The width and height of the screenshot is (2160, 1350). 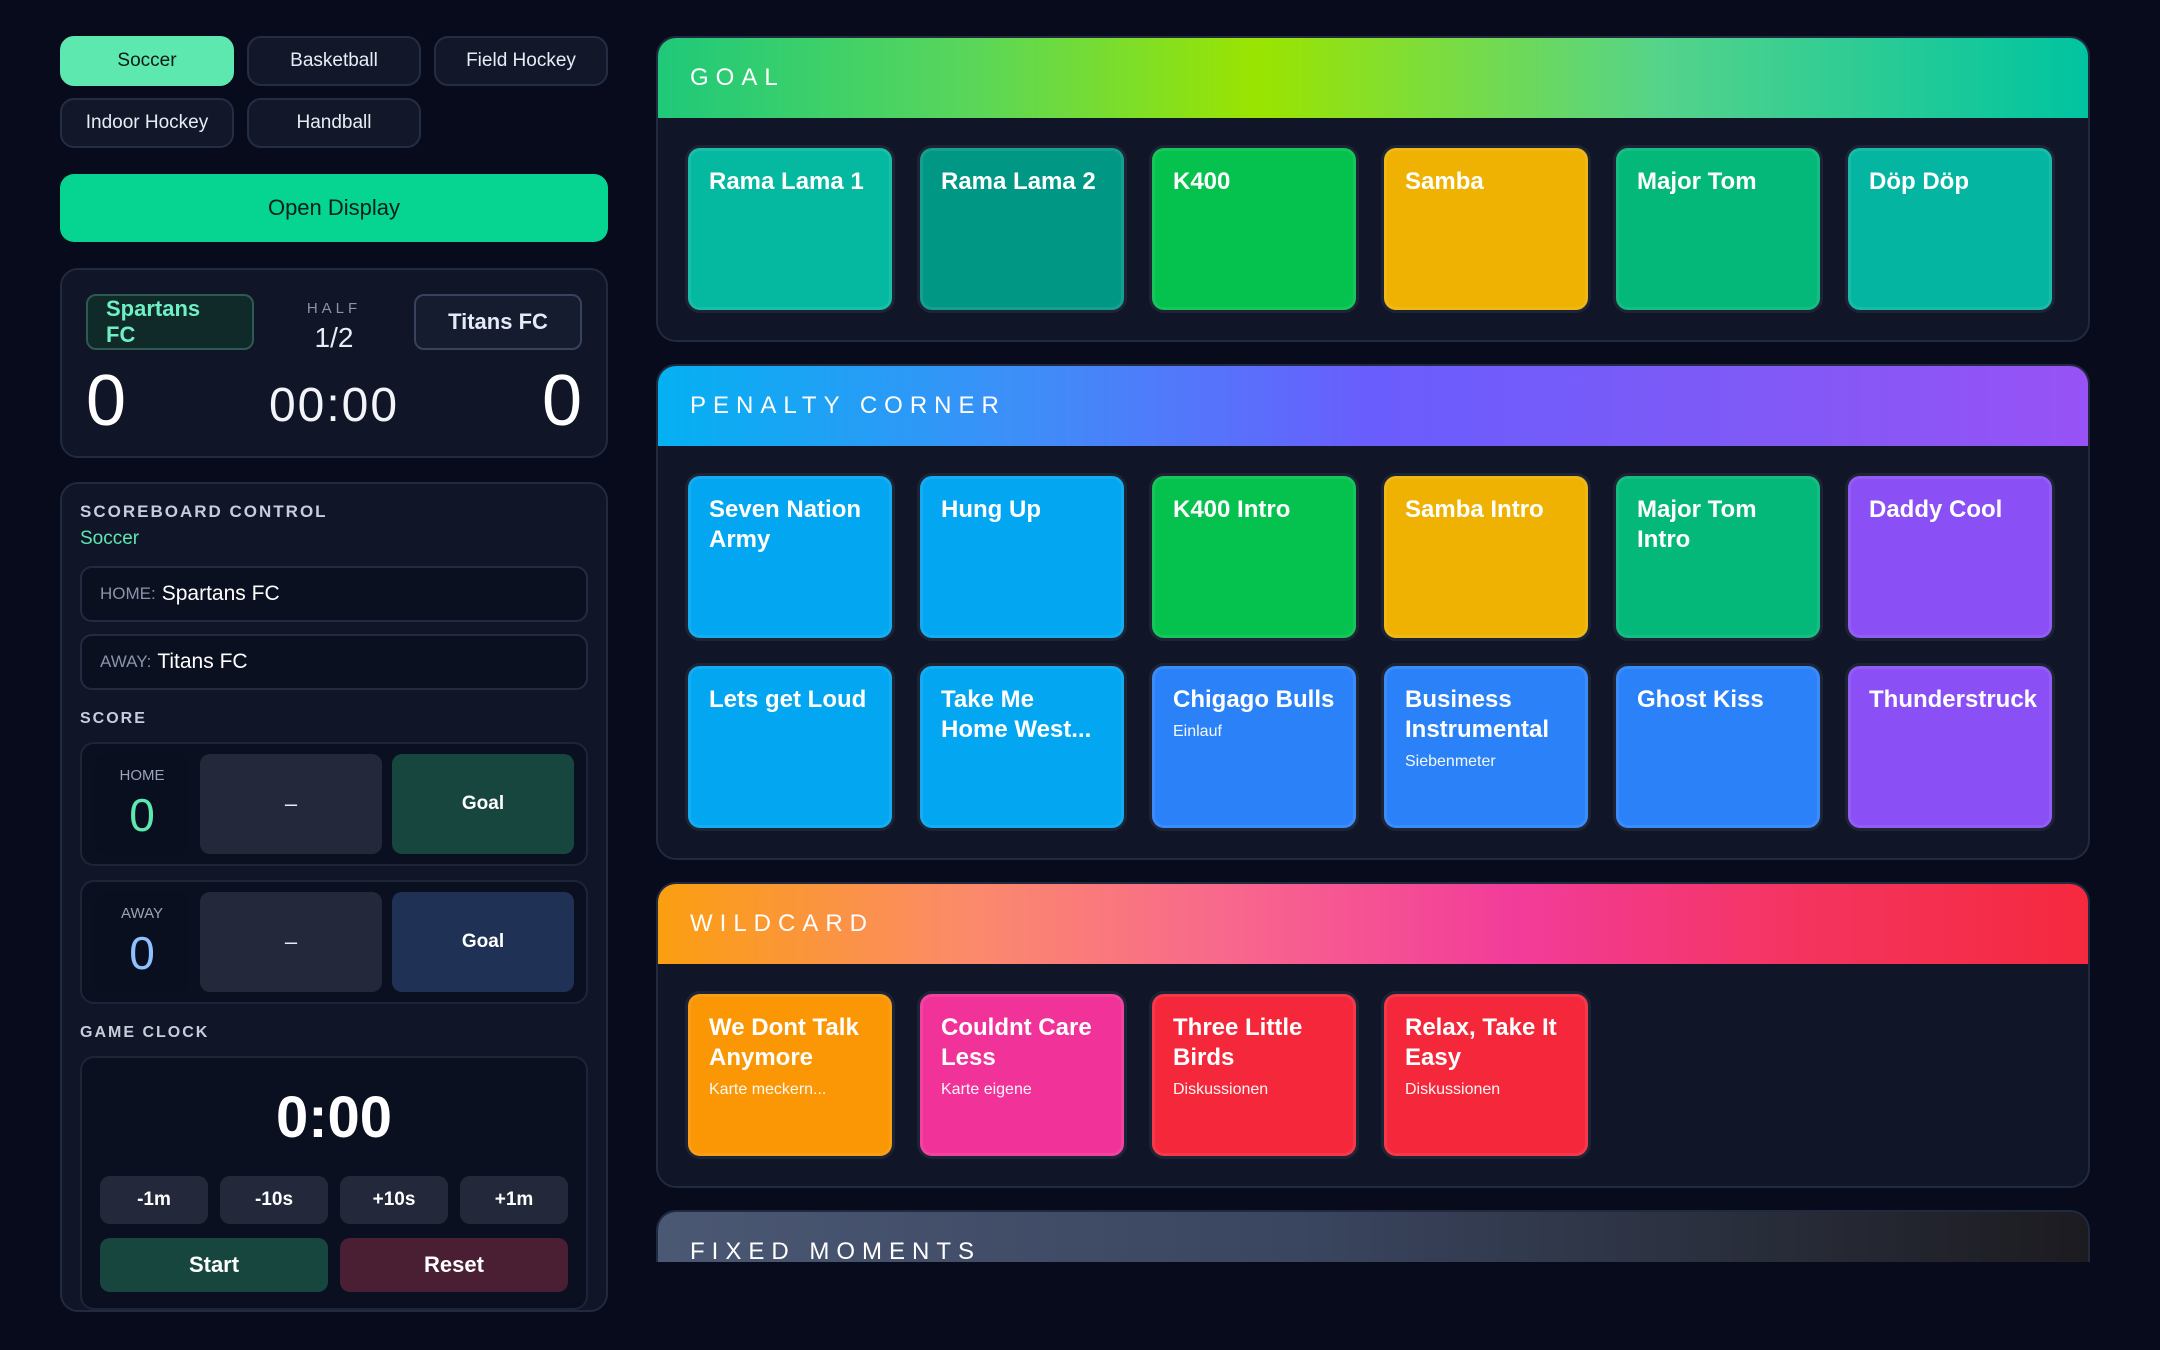 What do you see at coordinates (1486, 747) in the screenshot?
I see `sound-pad-business-instrumental: Business Instrumental Siebenmeter` at bounding box center [1486, 747].